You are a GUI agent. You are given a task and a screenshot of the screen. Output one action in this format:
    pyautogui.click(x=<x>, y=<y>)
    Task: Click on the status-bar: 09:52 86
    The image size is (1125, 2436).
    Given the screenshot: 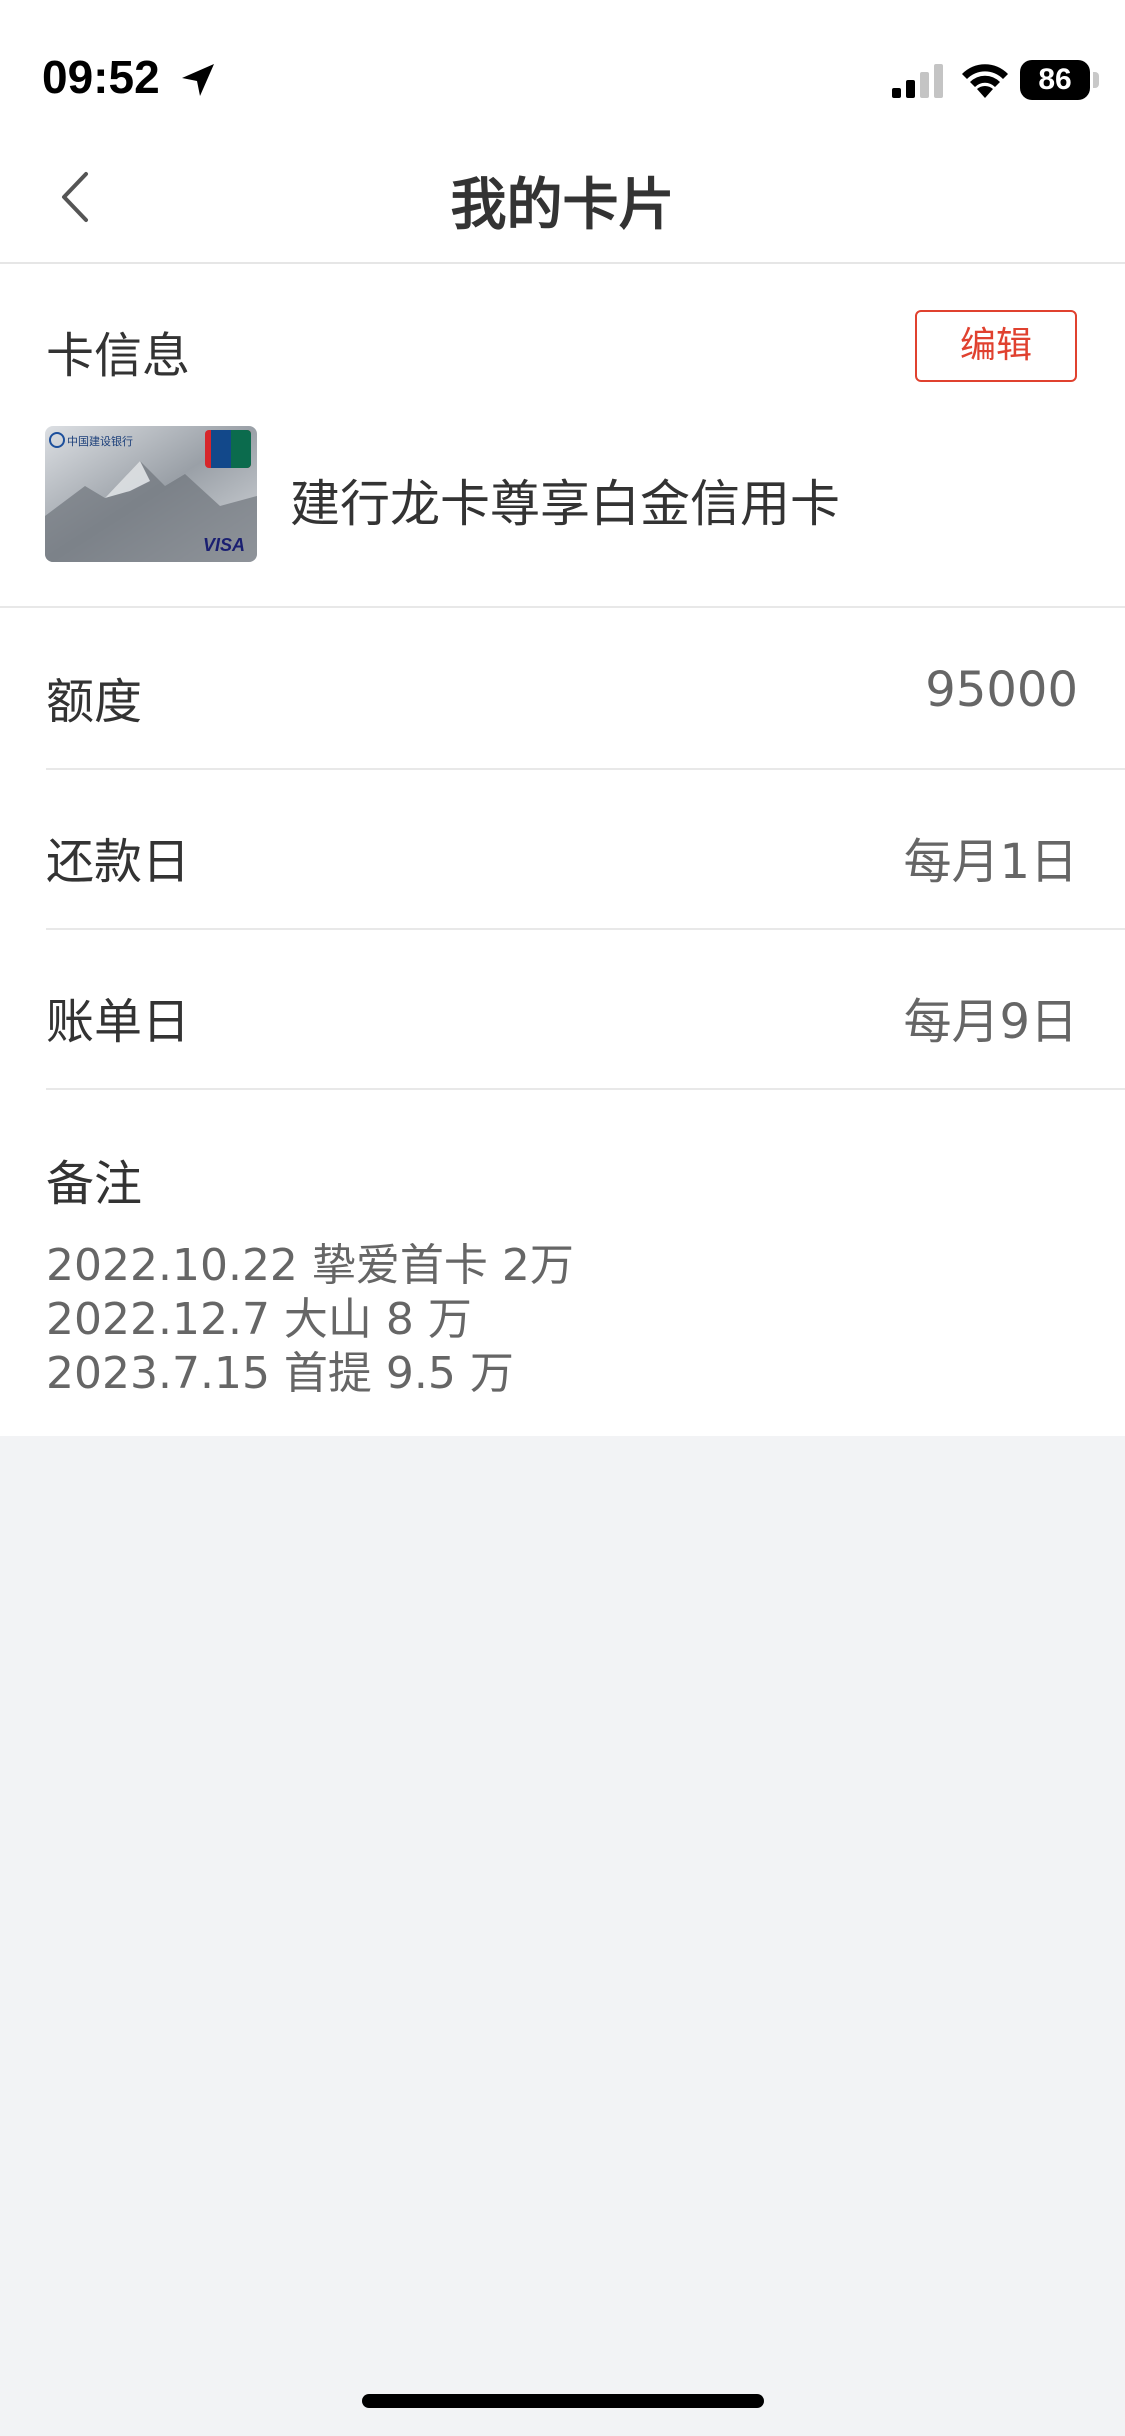 What is the action you would take?
    pyautogui.click(x=562, y=66)
    